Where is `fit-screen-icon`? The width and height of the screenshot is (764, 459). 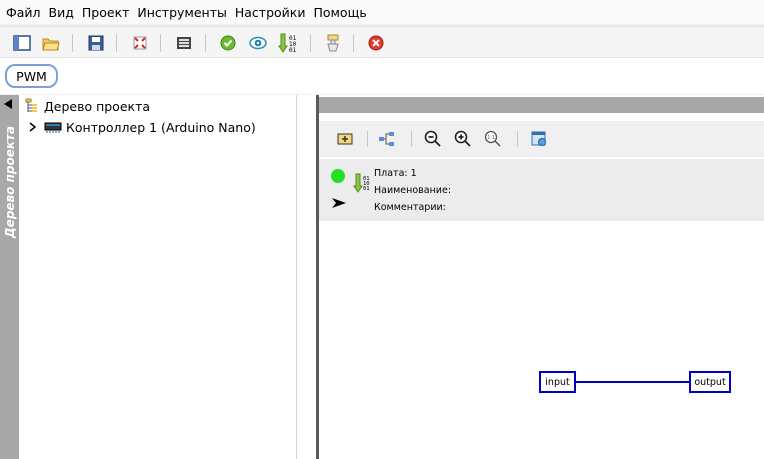
fit-screen-icon is located at coordinates (140, 43).